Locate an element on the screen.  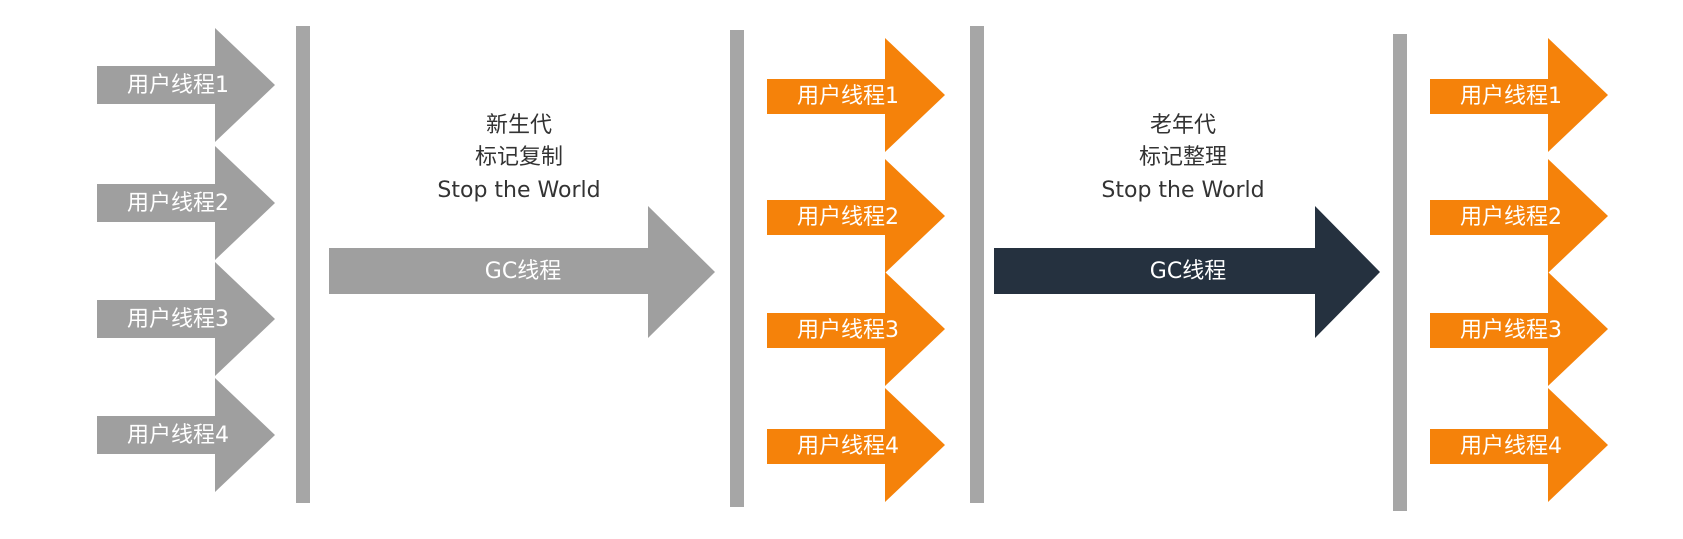
stage-before: 用户线程1 用户线程2 用户线程3 用户线程4 is located at coordinates (186, 260).